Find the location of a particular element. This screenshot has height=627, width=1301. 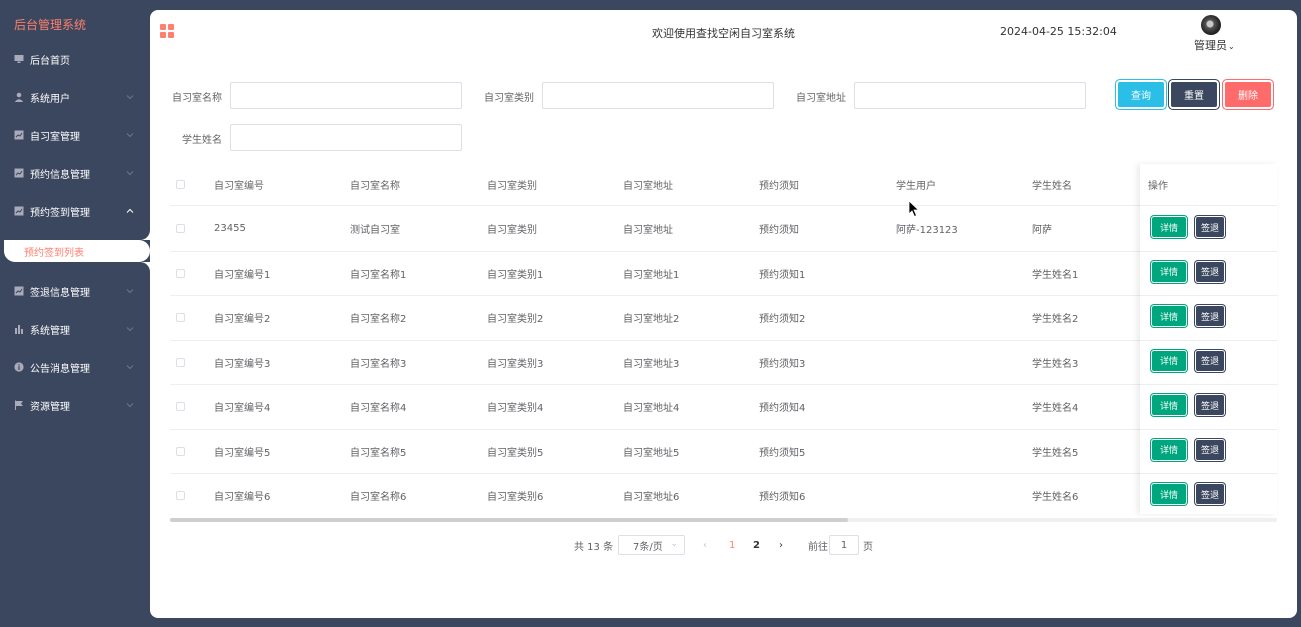

chevron-down-icon: ⌄ is located at coordinates (1231, 46).